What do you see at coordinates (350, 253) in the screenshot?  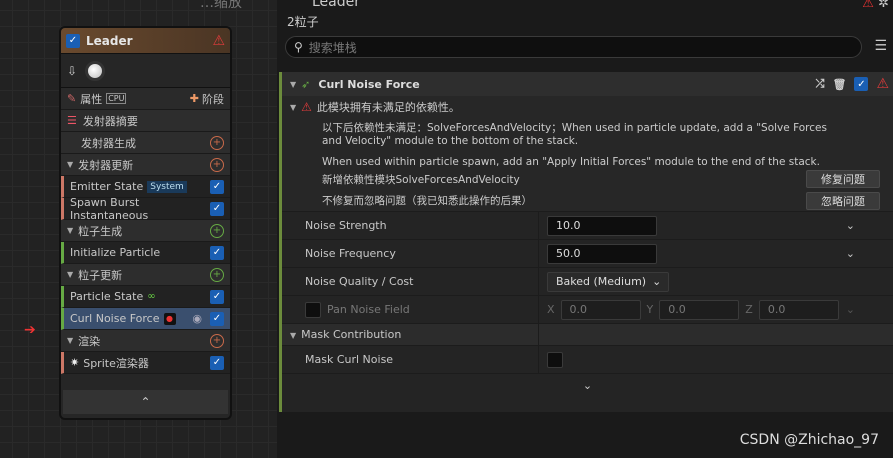 I see `noise-frequency-label: Noise Frequency` at bounding box center [350, 253].